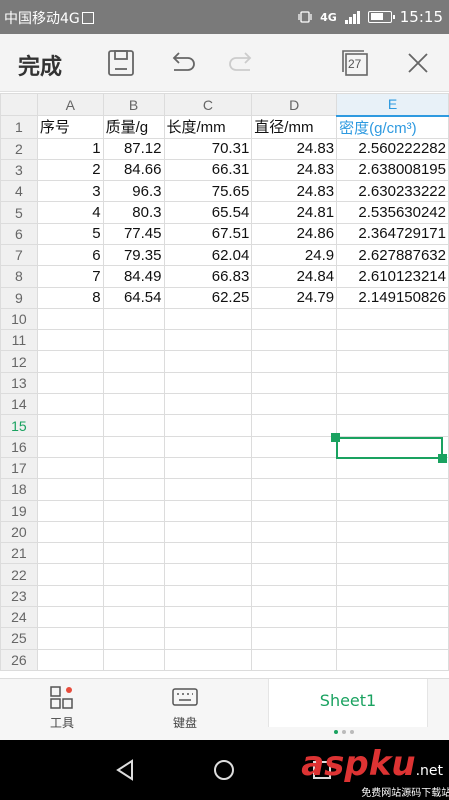 Image resolution: width=449 pixels, height=800 pixels. I want to click on row-header: 22, so click(19, 574).